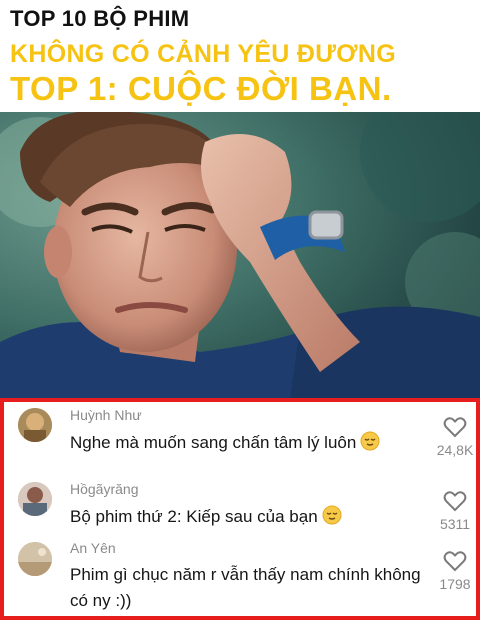 This screenshot has width=480, height=620. I want to click on comment-text: Nghe mà muốn sang chấn tâm lý luôn, so click(225, 444).